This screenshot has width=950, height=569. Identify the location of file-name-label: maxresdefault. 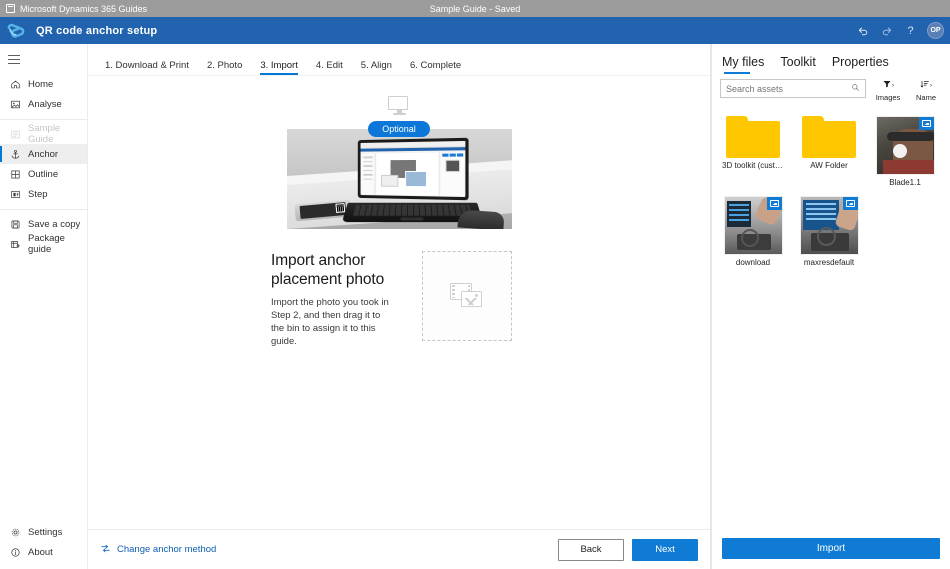
(829, 262).